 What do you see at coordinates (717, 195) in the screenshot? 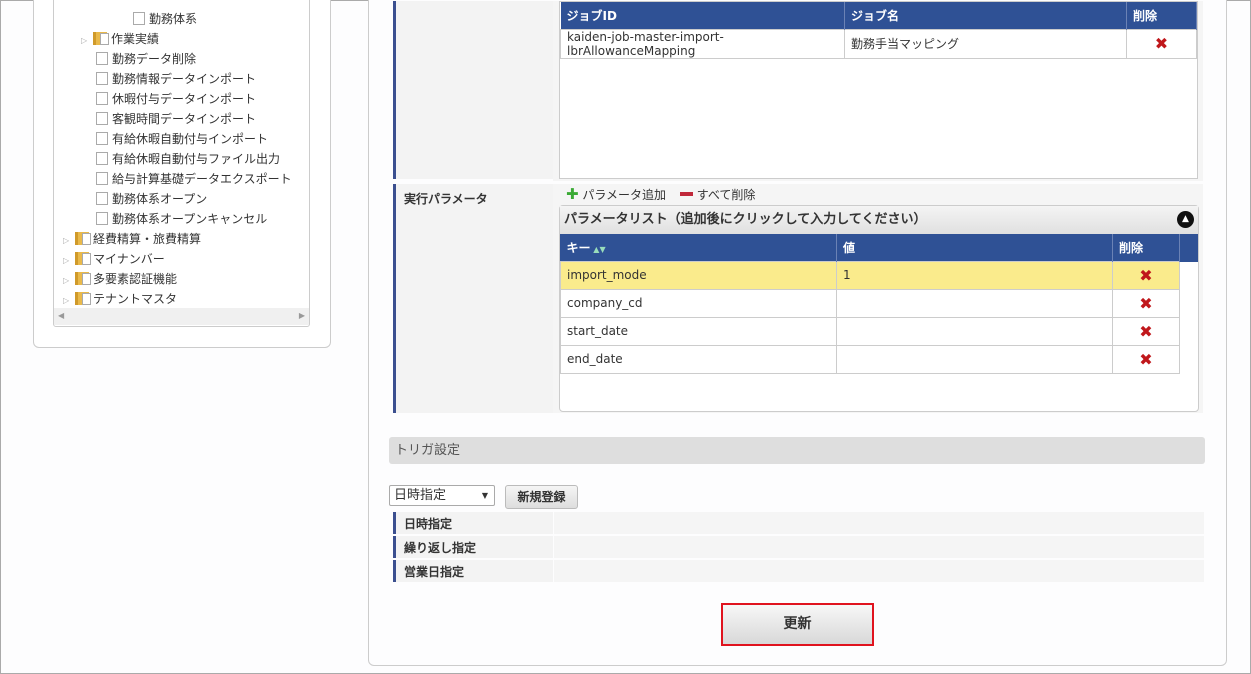
I see `delete-all-button: すべて削除` at bounding box center [717, 195].